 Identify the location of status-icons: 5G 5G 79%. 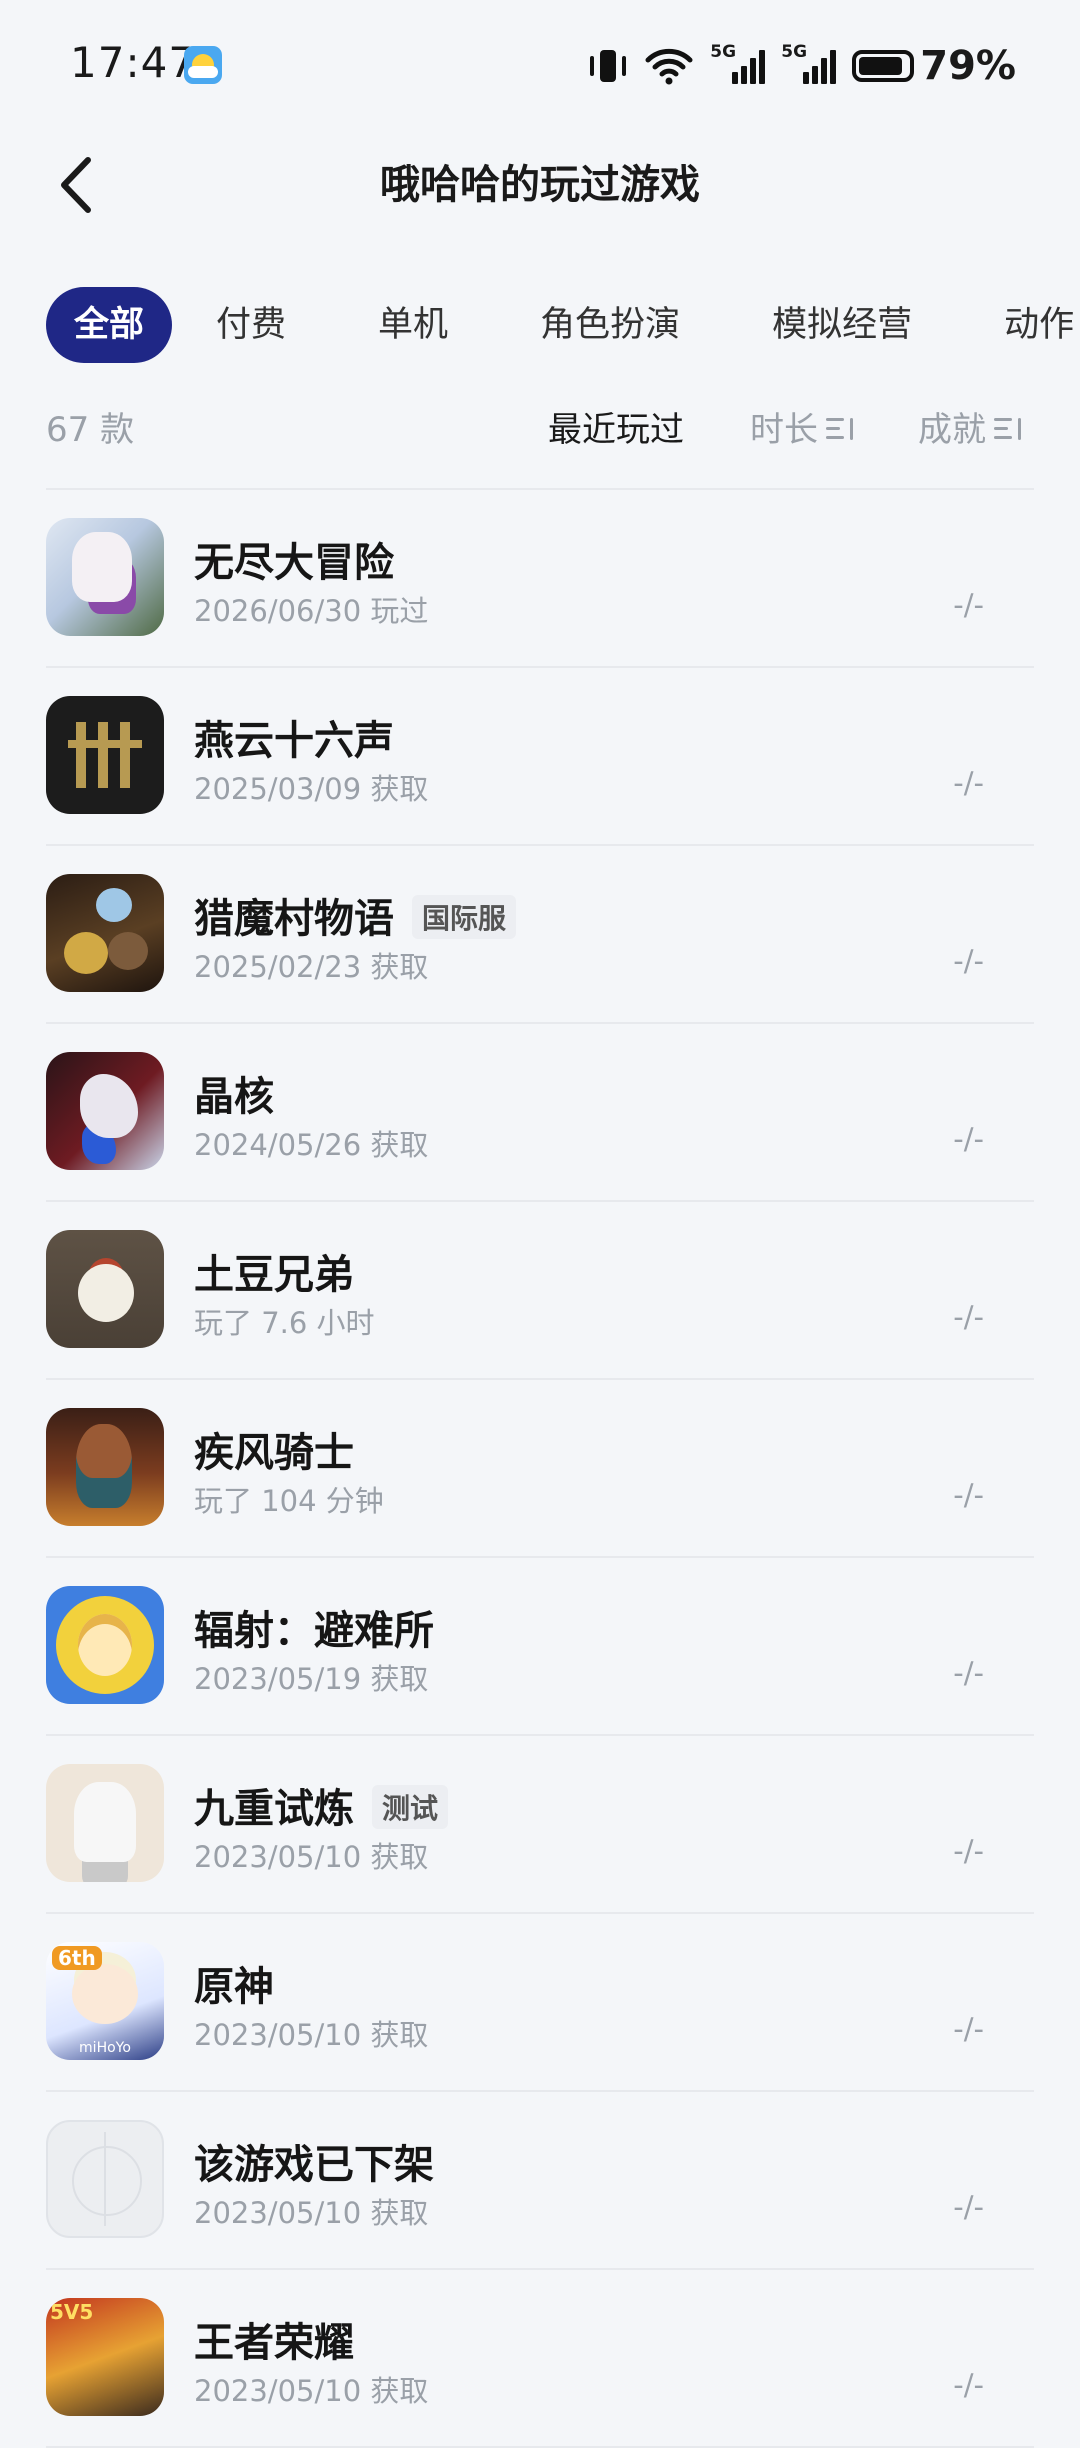
(802, 66).